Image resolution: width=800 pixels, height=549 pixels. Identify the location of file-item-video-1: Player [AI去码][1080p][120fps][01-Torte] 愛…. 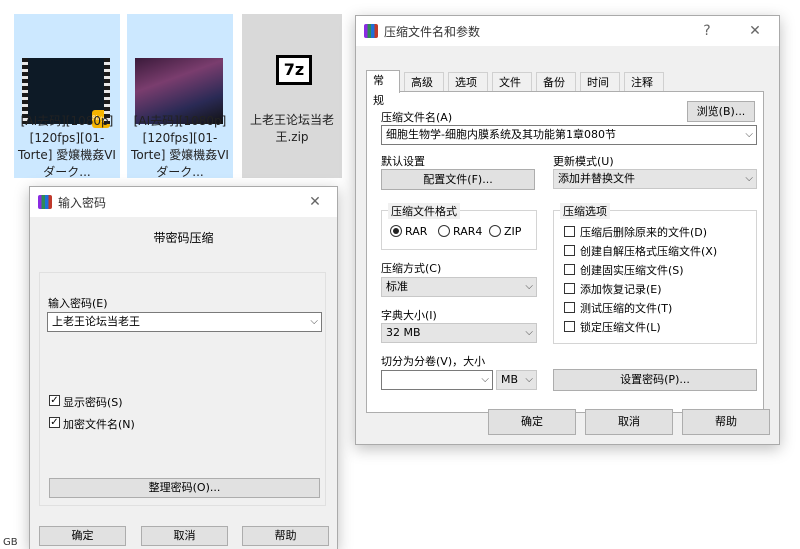
(67, 96).